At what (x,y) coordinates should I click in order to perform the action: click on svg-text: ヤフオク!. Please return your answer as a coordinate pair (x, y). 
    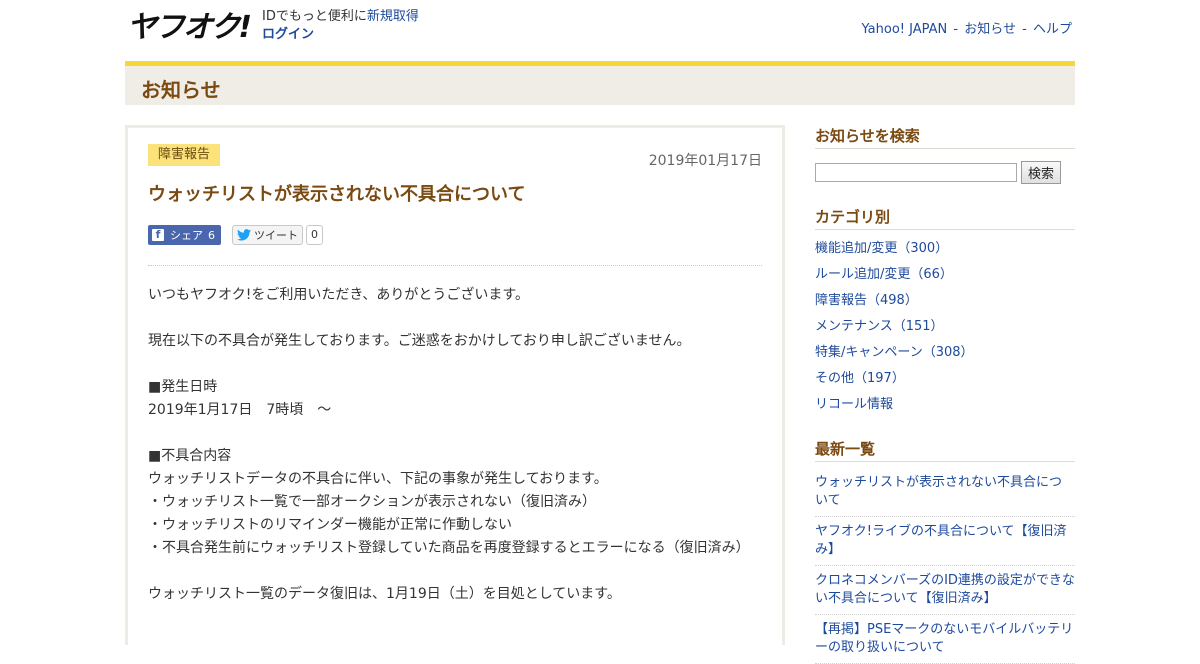
    Looking at the image, I should click on (188, 26).